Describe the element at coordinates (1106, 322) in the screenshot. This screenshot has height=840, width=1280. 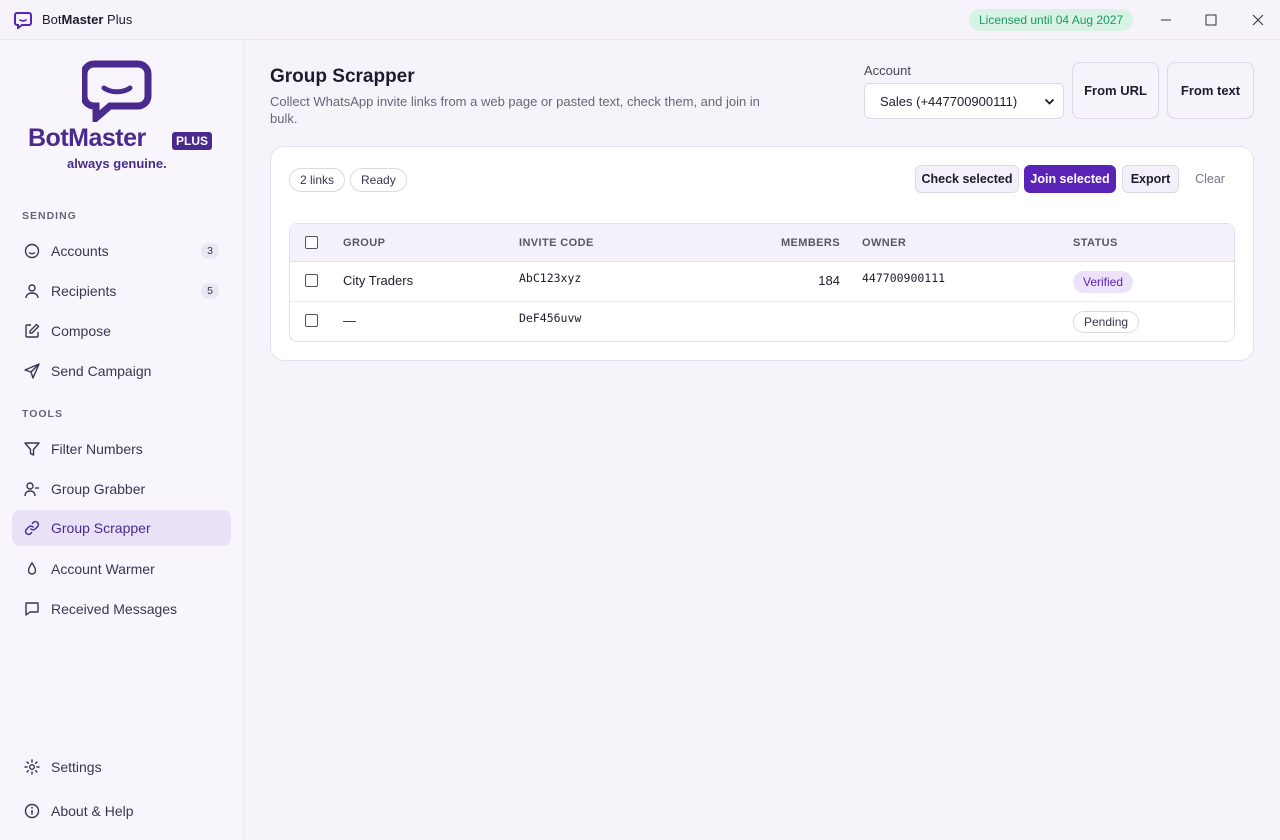
I see `status-badge: Pending` at that location.